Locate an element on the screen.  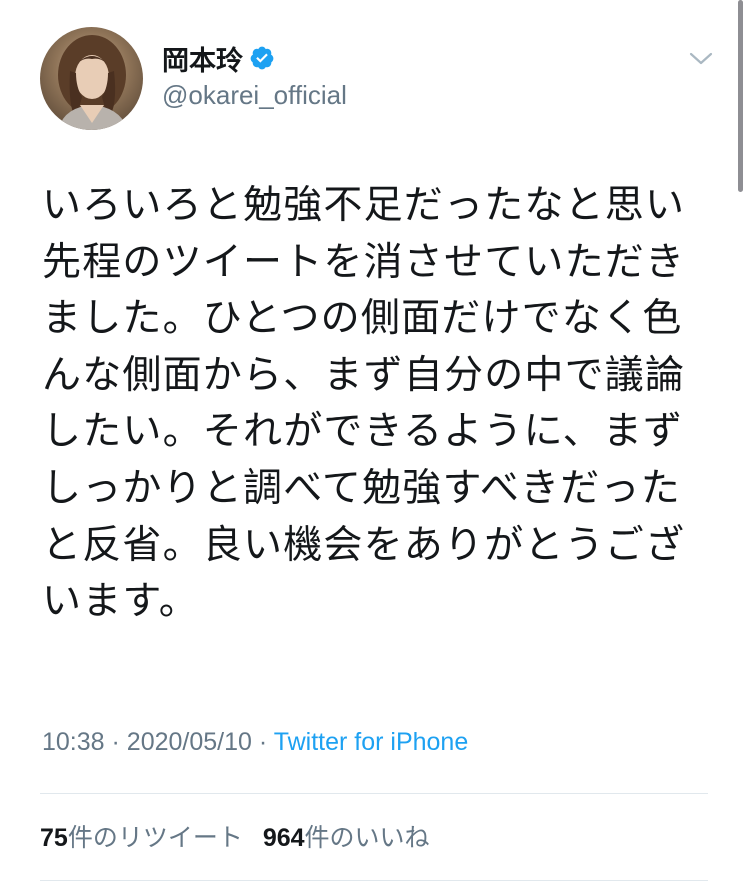
chevron-down-icon is located at coordinates (701, 59).